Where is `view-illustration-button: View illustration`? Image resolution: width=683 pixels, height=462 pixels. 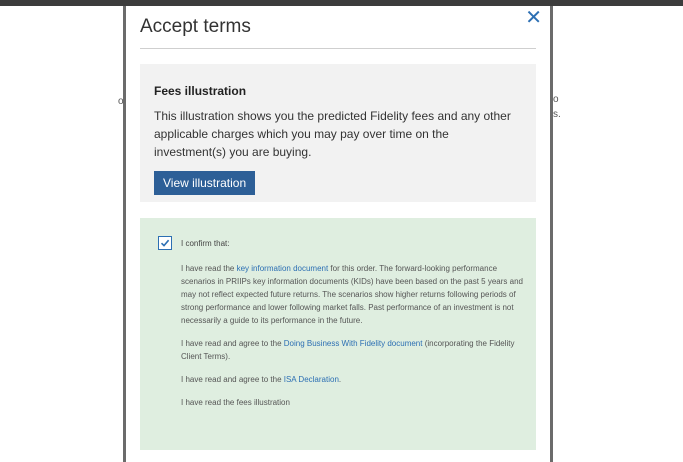
view-illustration-button: View illustration is located at coordinates (205, 183).